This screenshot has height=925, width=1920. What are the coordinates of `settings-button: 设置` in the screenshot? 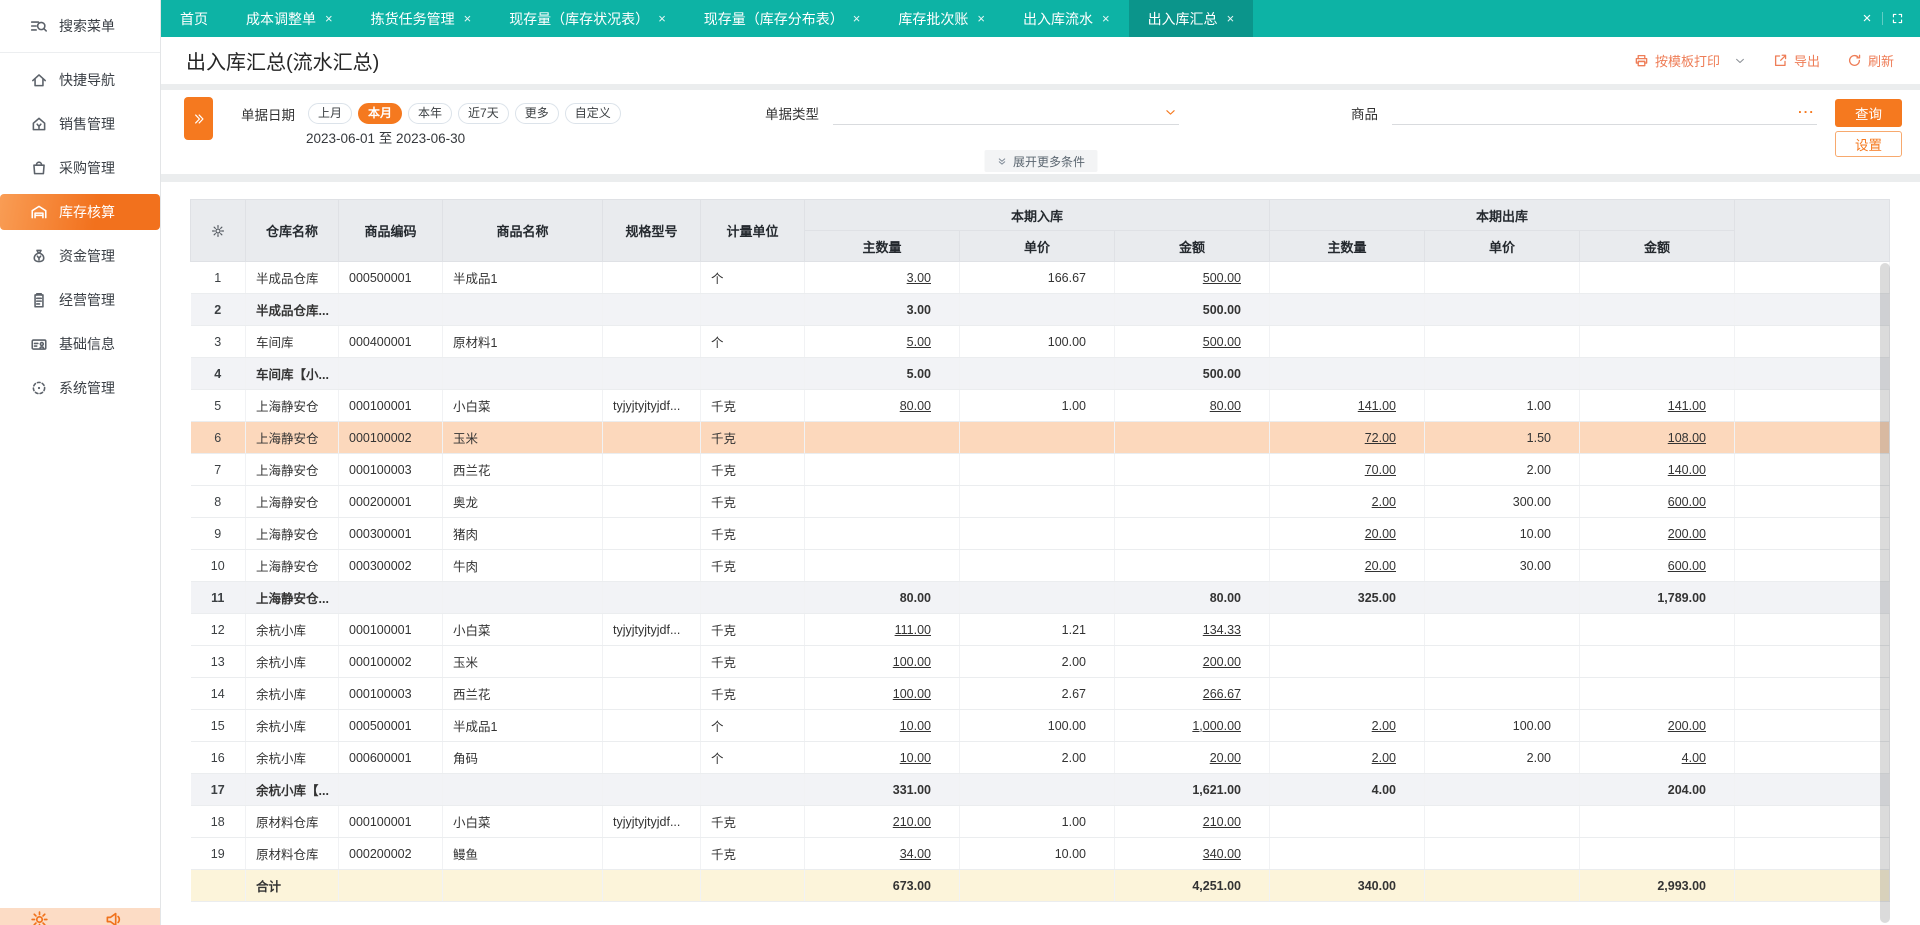 It's located at (1868, 144).